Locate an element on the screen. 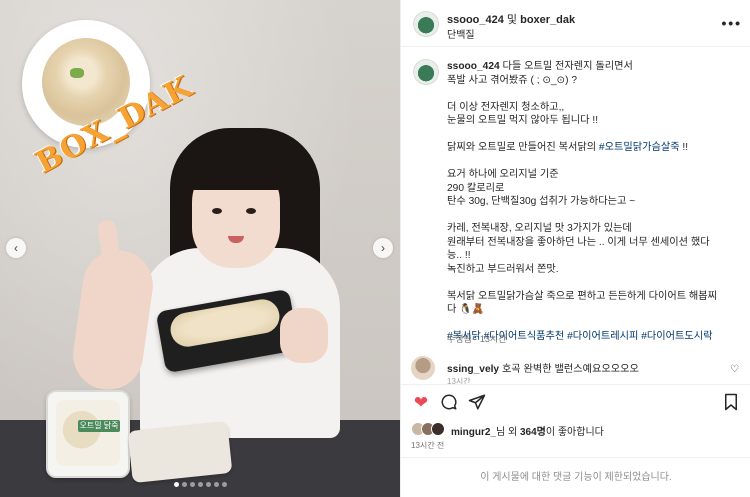 The height and width of the screenshot is (497, 750). likes-summary: mingur2_님 외 364명이 좋아합니다 is located at coordinates (527, 430).